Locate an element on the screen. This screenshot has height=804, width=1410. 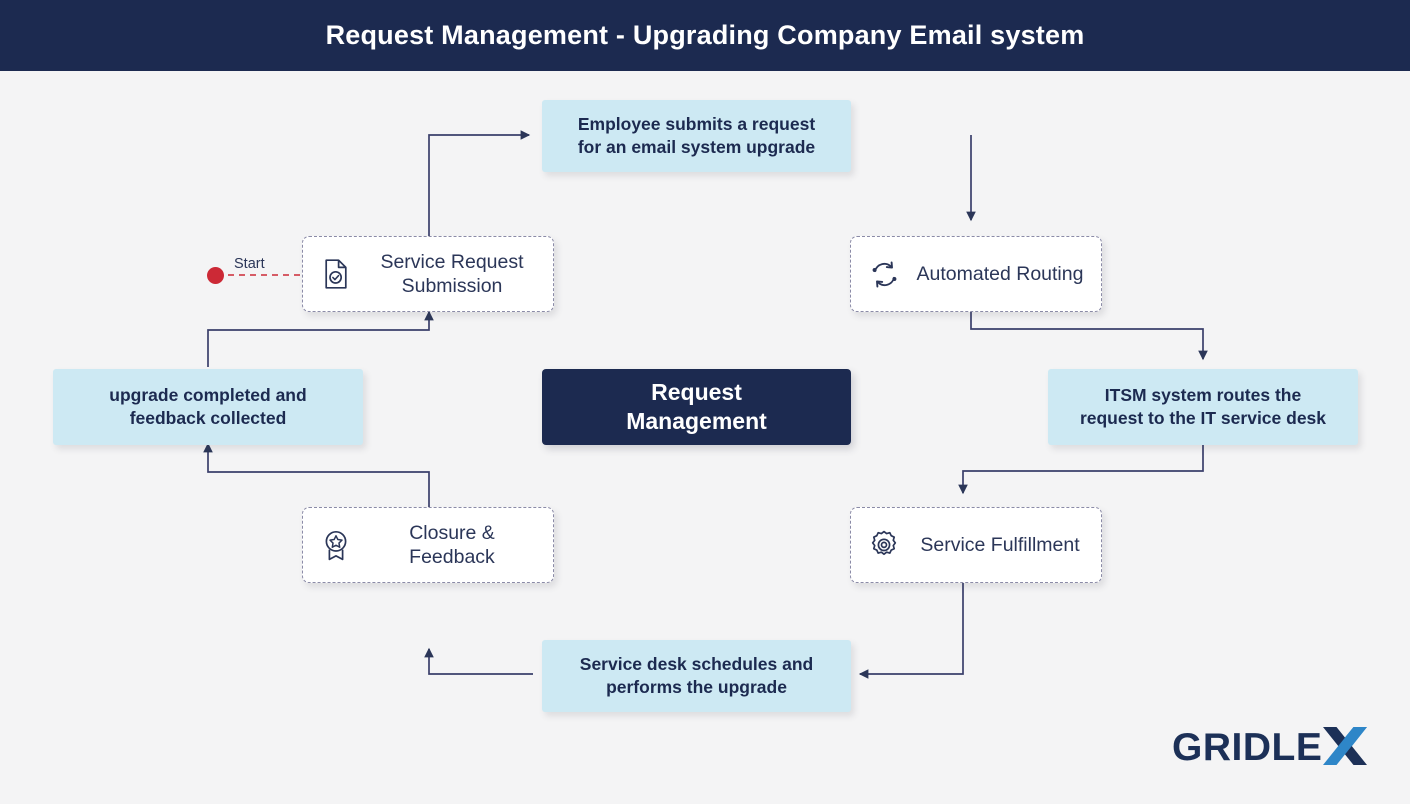
node-label: Closure & Feedback is located at coordinates (452, 544).